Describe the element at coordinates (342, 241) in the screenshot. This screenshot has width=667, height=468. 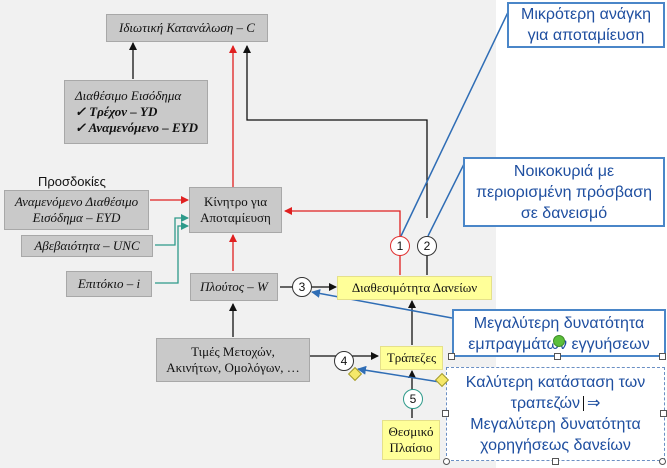
I see `arrow-loans-to-saving` at that location.